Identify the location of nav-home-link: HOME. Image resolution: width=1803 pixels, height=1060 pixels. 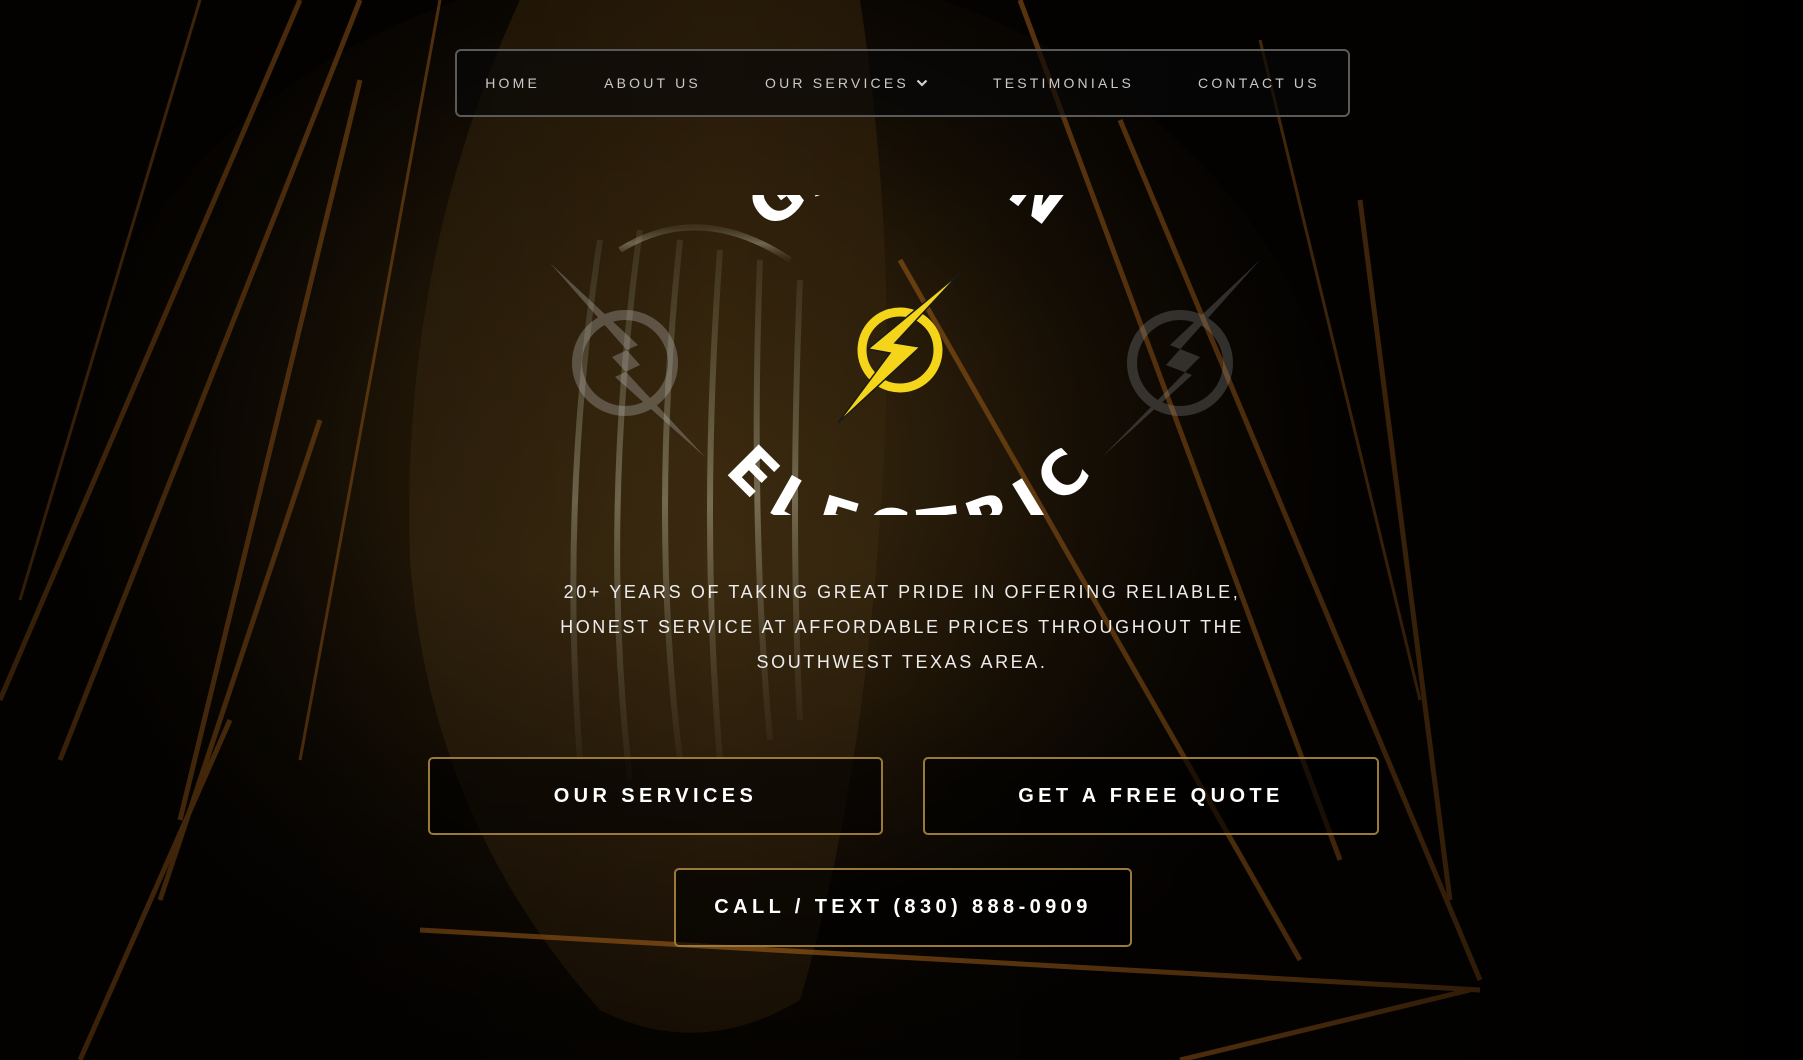
(512, 83).